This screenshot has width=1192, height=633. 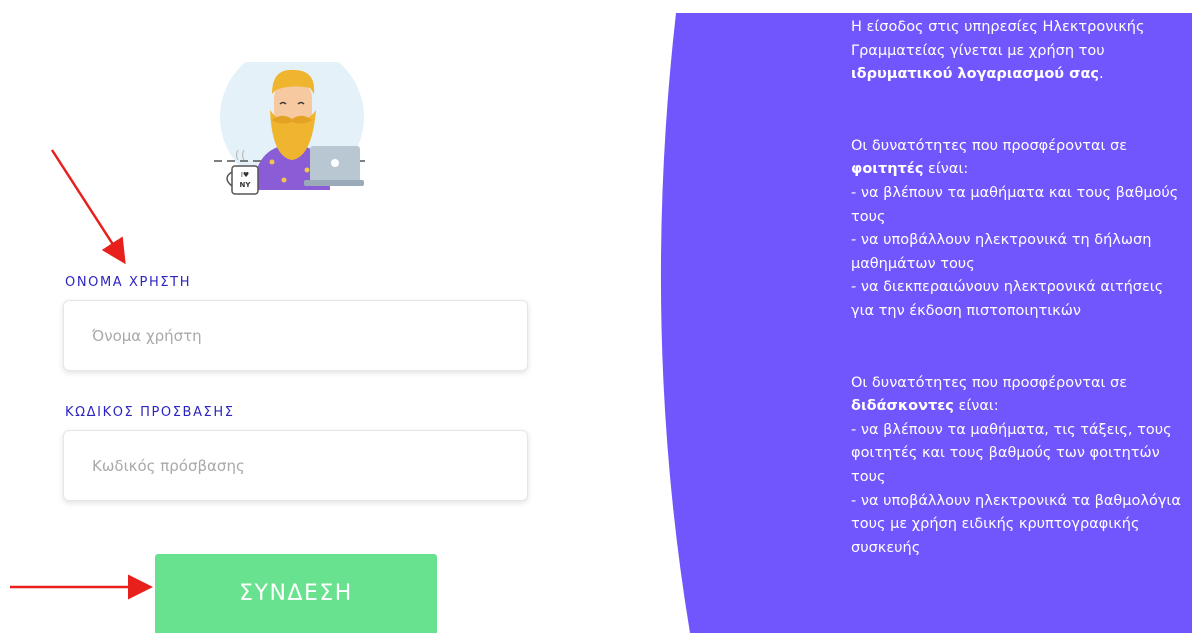 I want to click on login-button: ΣΥΝΔΕΣΗ, so click(x=296, y=593).